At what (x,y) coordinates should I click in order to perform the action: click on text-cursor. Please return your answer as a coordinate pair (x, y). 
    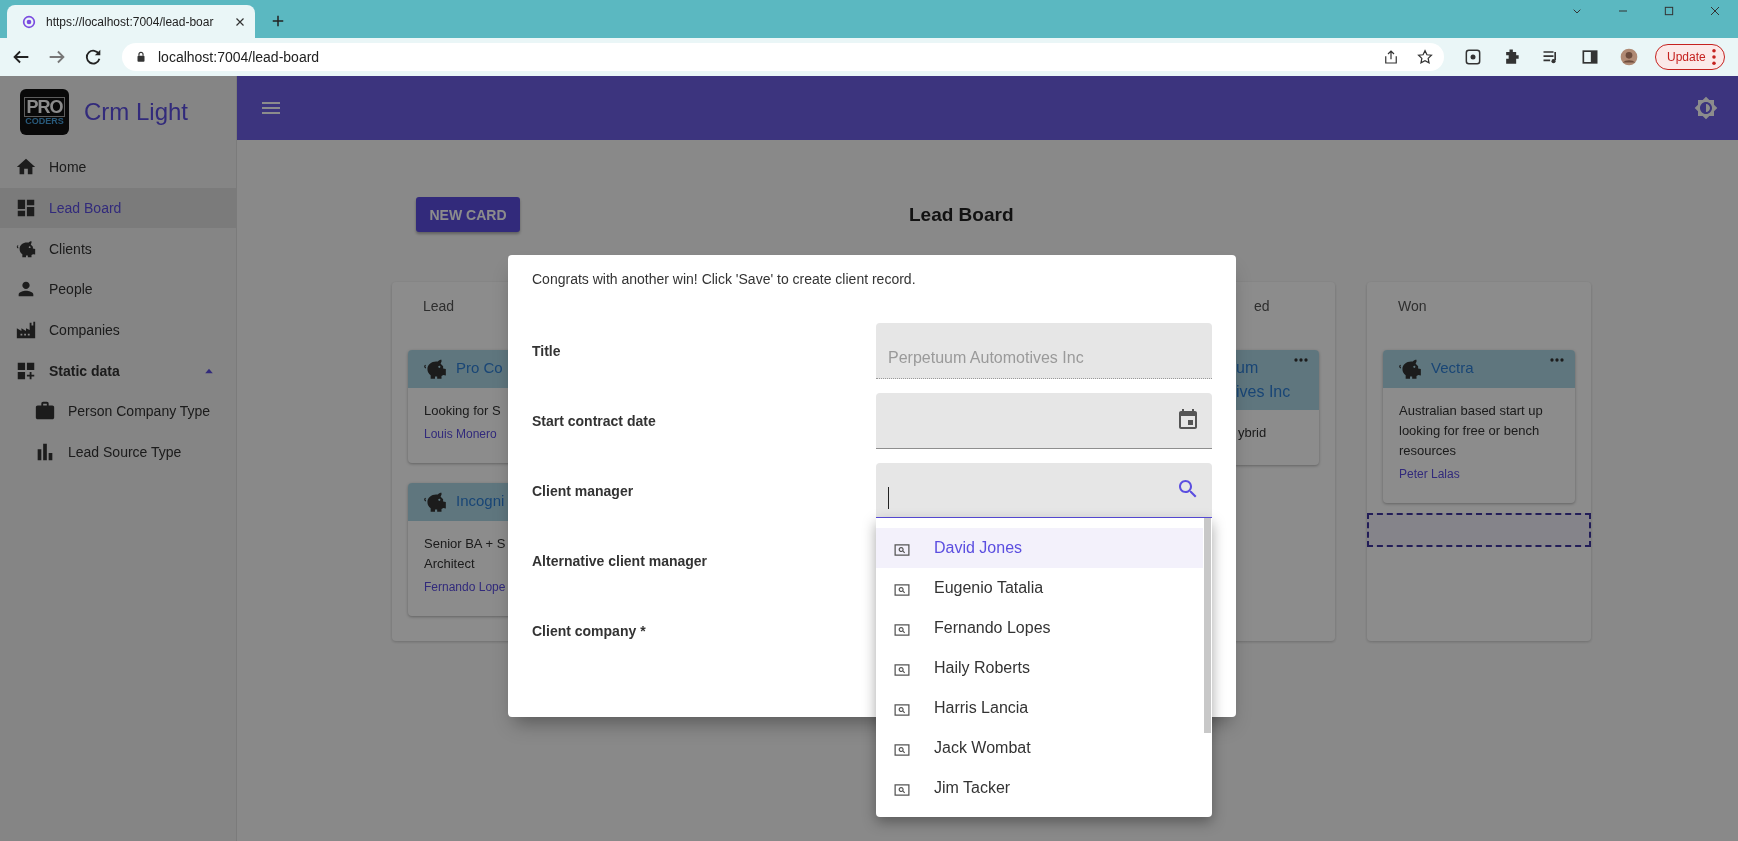
    Looking at the image, I should click on (888, 498).